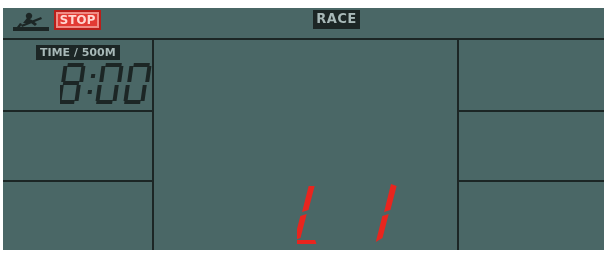  What do you see at coordinates (153, 144) in the screenshot?
I see `left-column-divider` at bounding box center [153, 144].